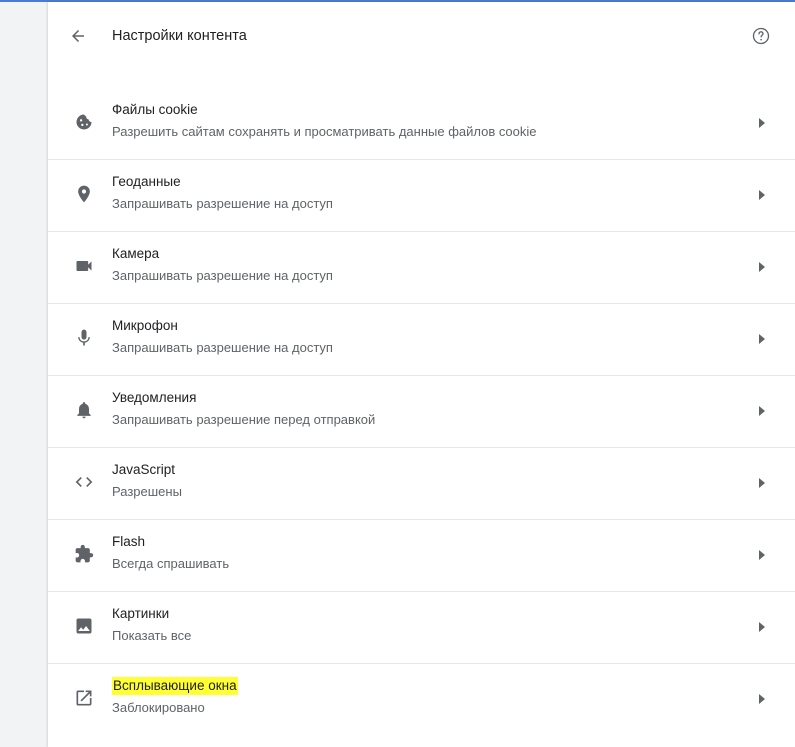 Image resolution: width=795 pixels, height=747 pixels. Describe the element at coordinates (84, 698) in the screenshot. I see `open-in-new-icon` at that location.